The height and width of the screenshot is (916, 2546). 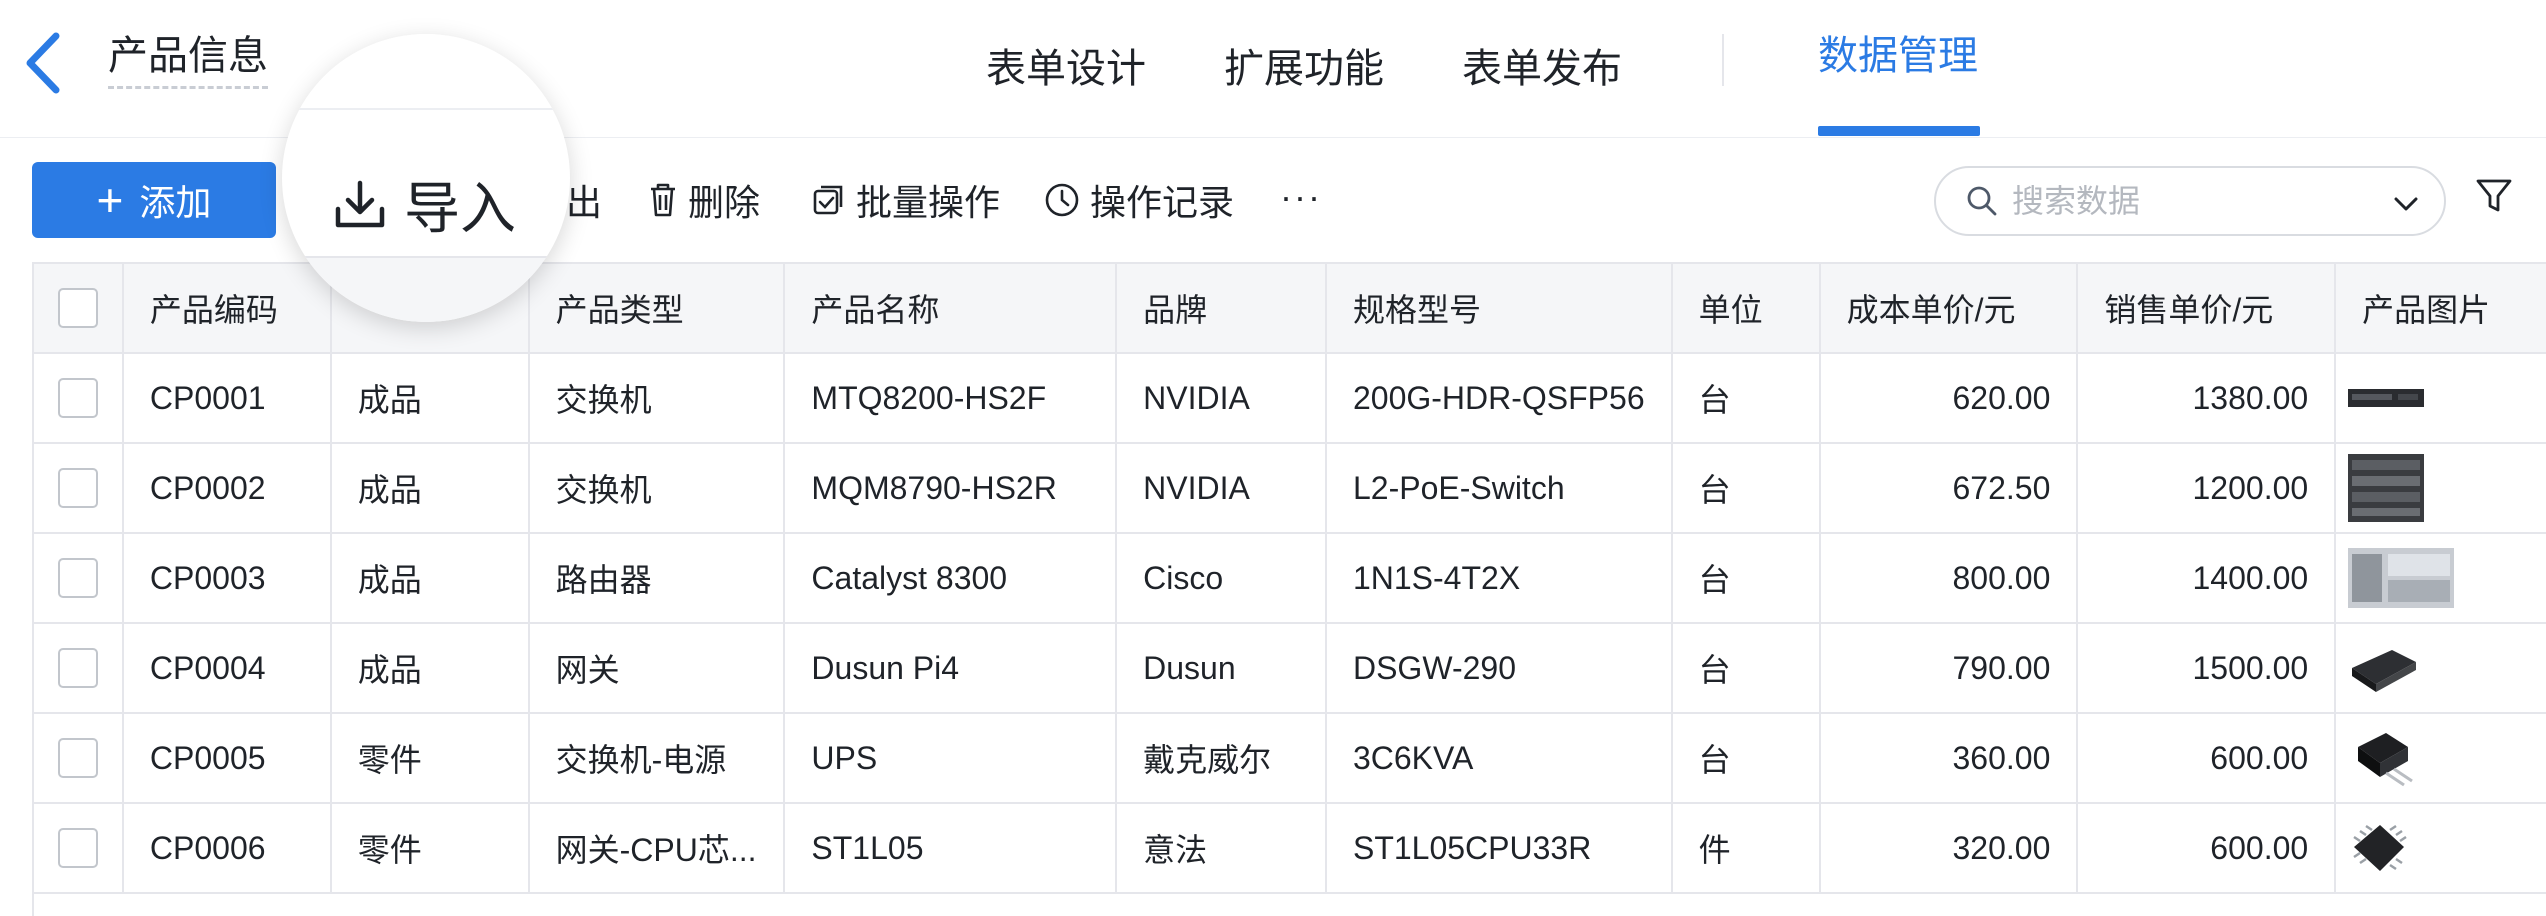 I want to click on cell-price: 600.00, so click(x=2207, y=758).